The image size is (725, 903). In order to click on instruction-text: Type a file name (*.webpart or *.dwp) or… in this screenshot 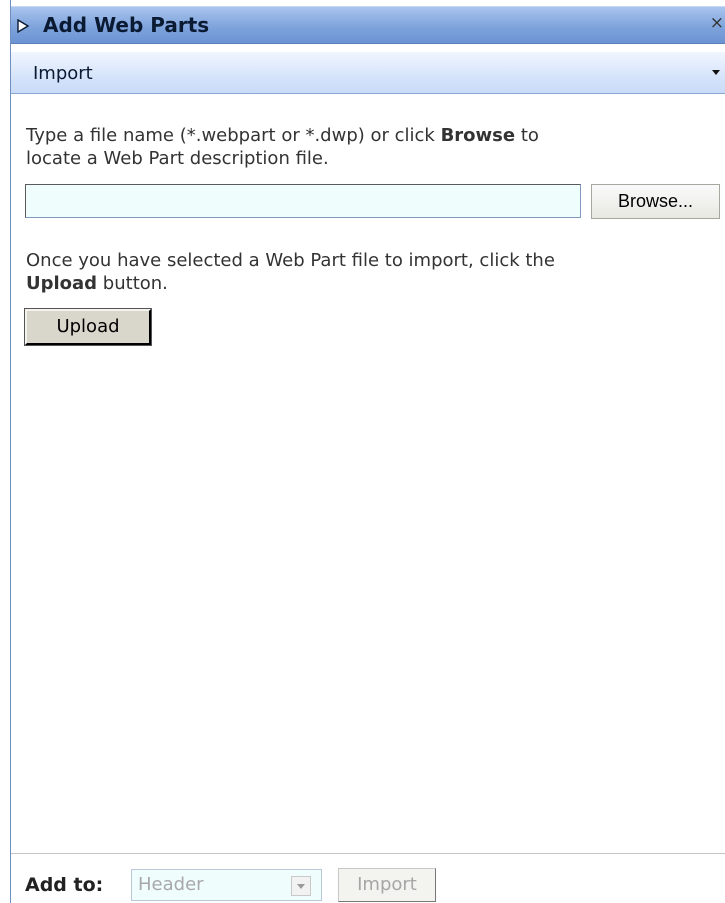, I will do `click(233, 135)`.